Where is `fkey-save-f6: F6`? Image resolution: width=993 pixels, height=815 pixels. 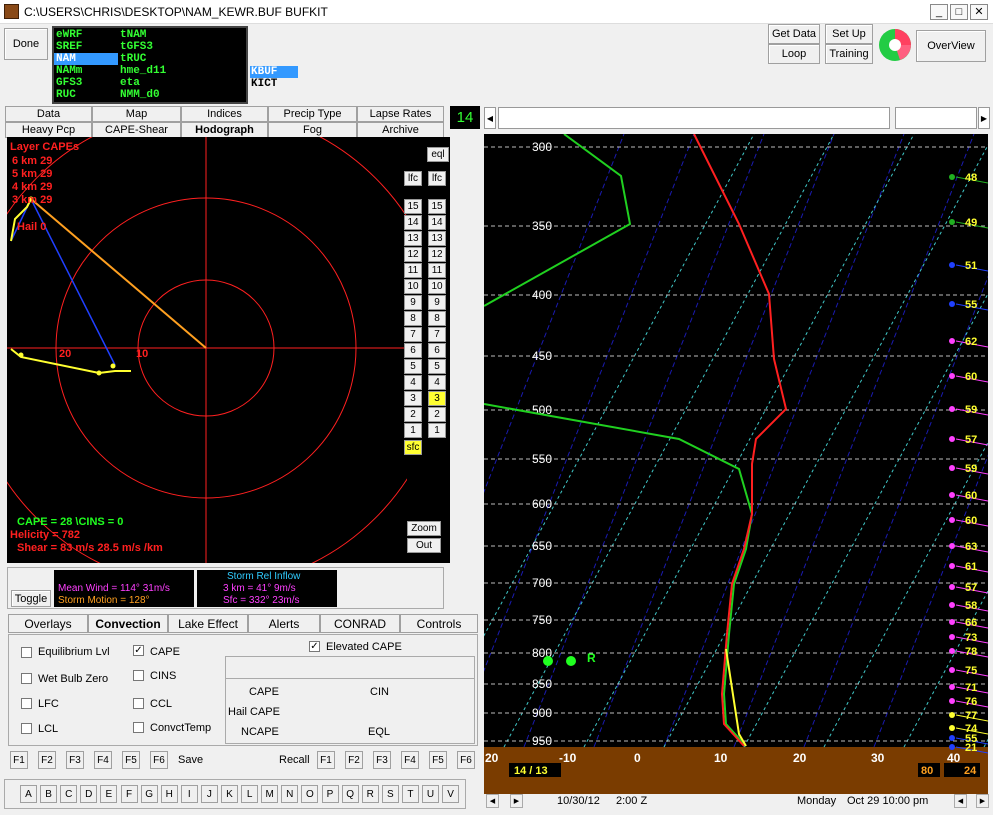
fkey-save-f6: F6 is located at coordinates (159, 760).